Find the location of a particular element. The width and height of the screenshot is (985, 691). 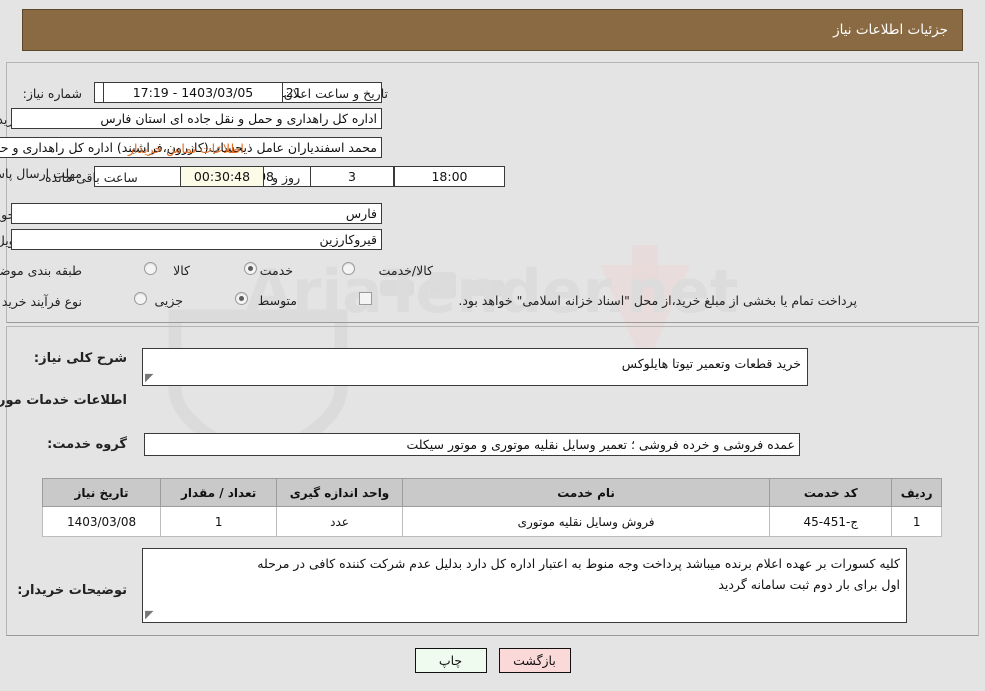

radio-category-kala-khedmat is located at coordinates (348, 268).